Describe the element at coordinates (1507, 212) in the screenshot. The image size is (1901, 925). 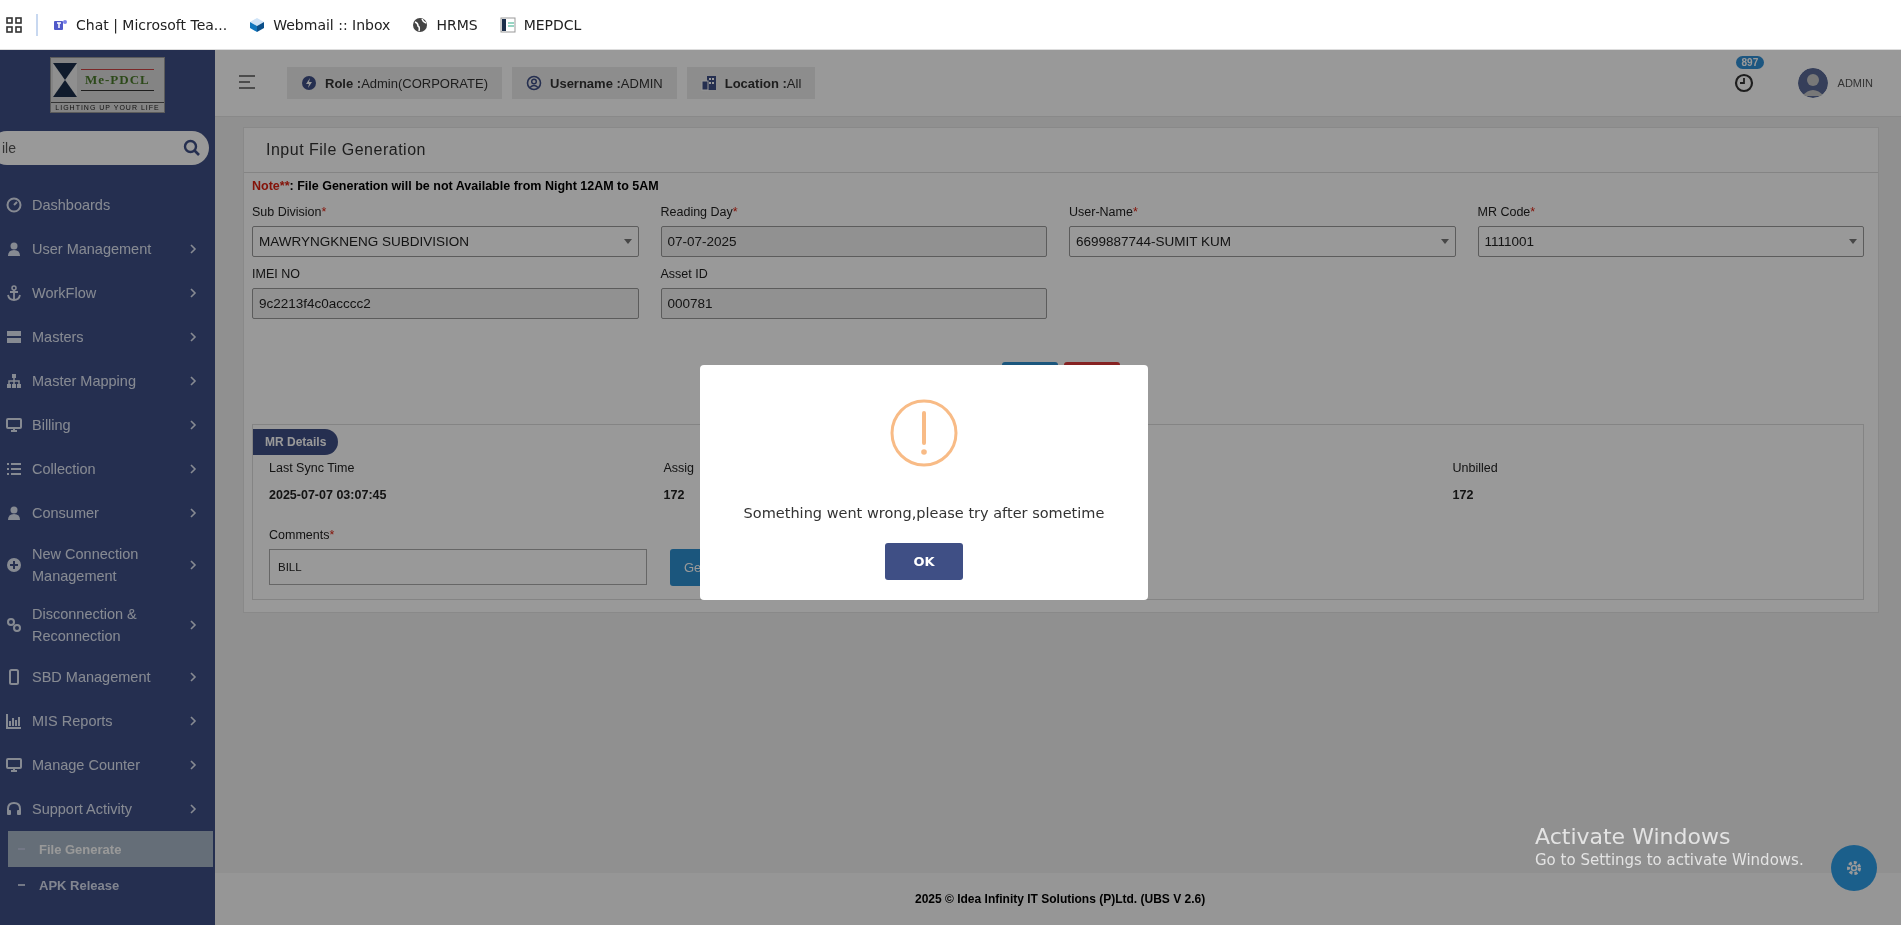
I see `field-label: MR Code*` at that location.